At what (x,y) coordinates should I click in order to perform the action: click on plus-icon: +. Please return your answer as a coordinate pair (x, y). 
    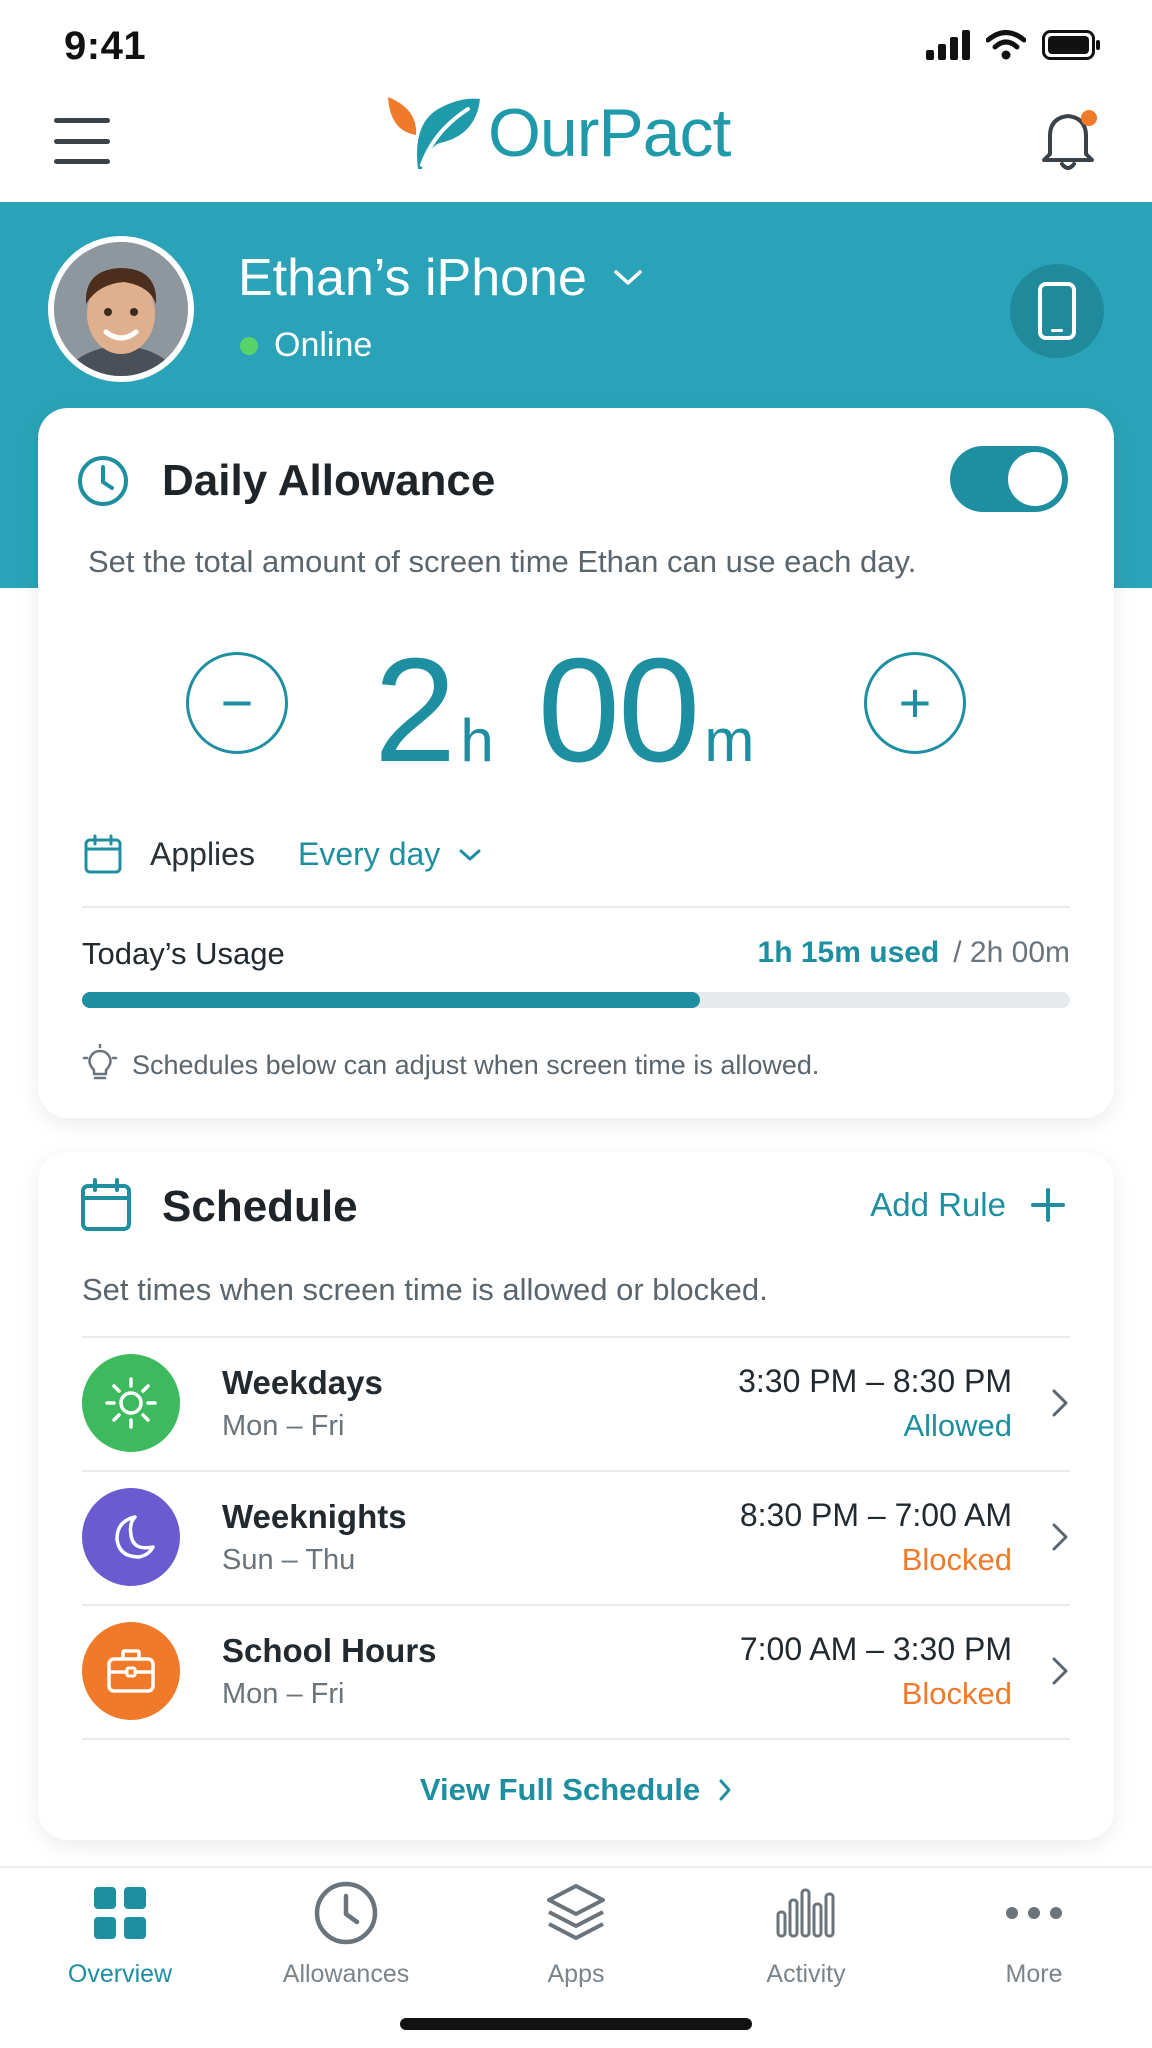
    Looking at the image, I should click on (915, 702).